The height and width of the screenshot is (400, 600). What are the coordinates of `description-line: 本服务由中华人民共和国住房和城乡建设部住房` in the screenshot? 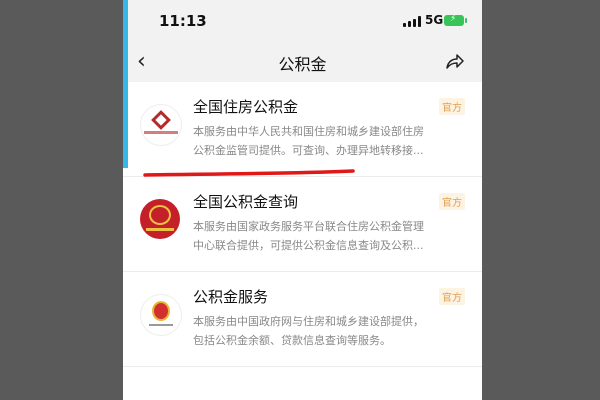 It's located at (308, 131).